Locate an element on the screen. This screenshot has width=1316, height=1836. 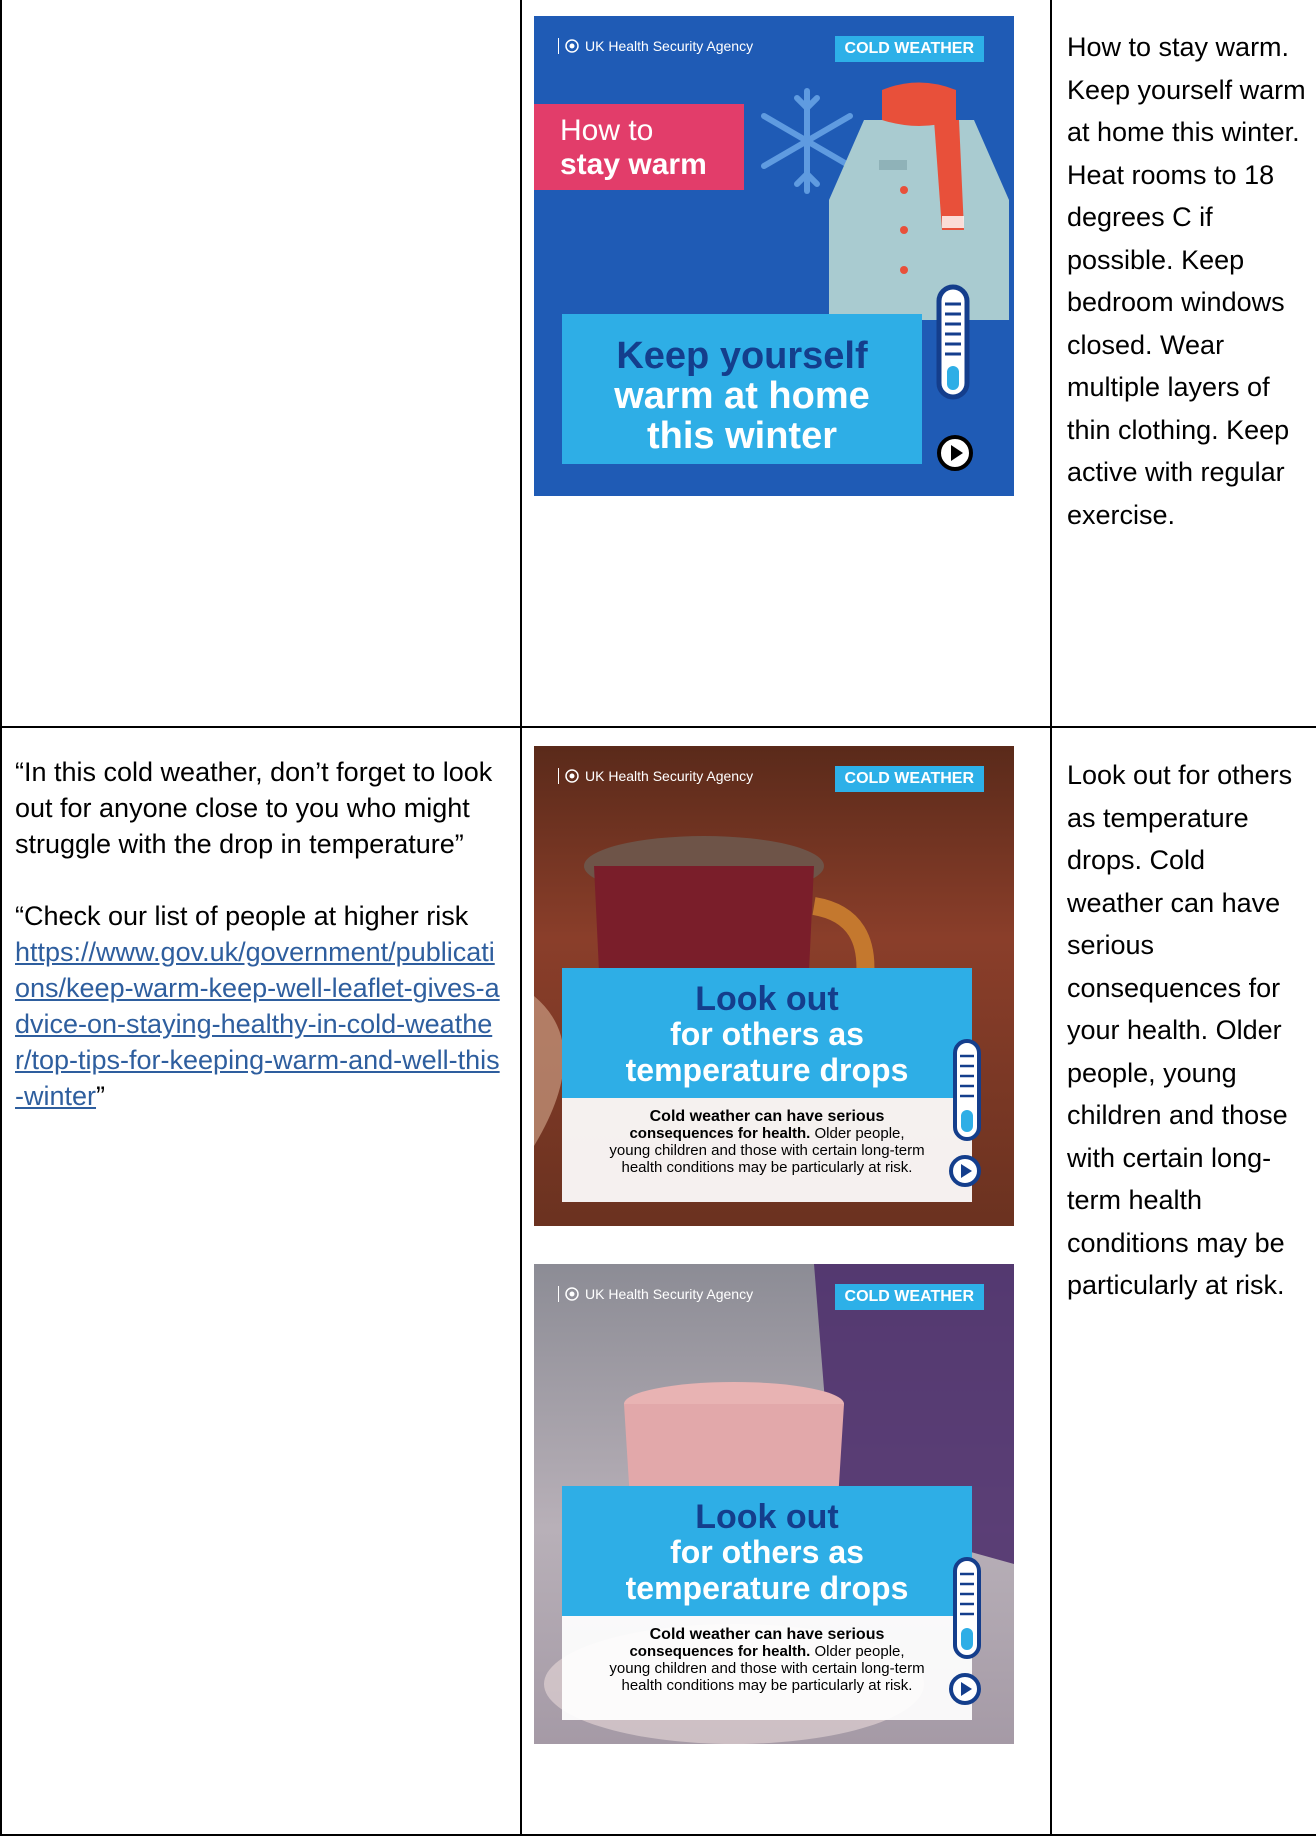
how-to-line2: stay warm is located at coordinates (633, 164).